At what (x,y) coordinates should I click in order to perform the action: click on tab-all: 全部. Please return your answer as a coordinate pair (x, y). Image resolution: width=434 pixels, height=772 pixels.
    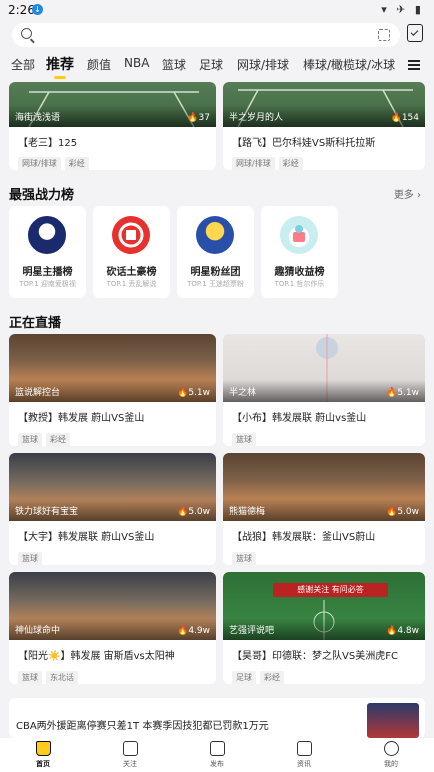
    Looking at the image, I should click on (23, 64).